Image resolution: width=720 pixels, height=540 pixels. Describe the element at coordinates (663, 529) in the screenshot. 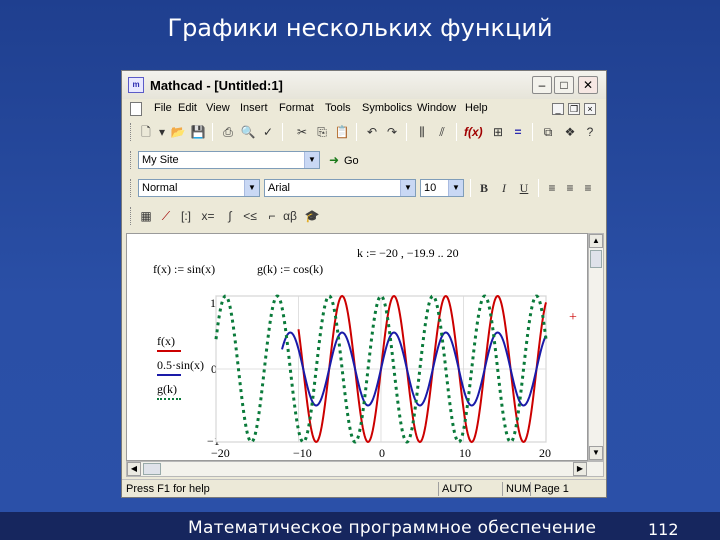

I see `page-number: 112` at that location.